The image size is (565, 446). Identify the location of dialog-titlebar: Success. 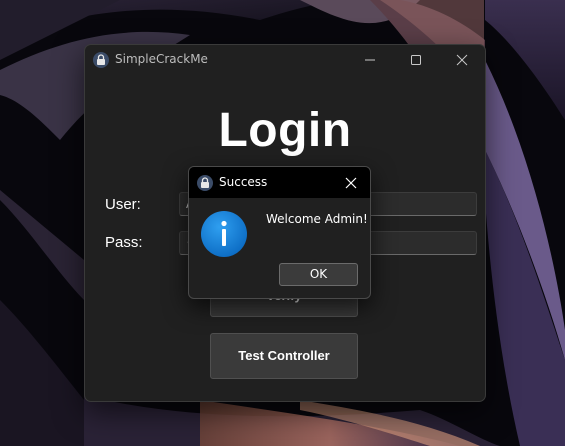
(279, 182).